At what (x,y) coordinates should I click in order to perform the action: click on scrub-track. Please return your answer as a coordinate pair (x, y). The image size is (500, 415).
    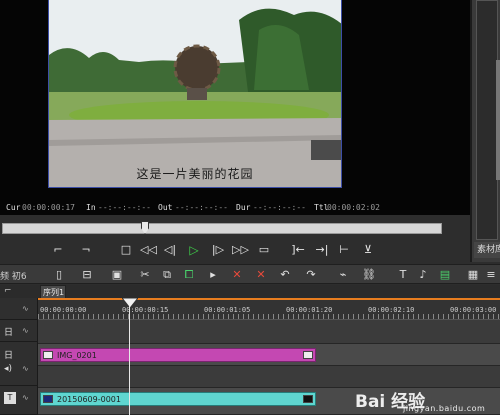
    Looking at the image, I should click on (222, 228).